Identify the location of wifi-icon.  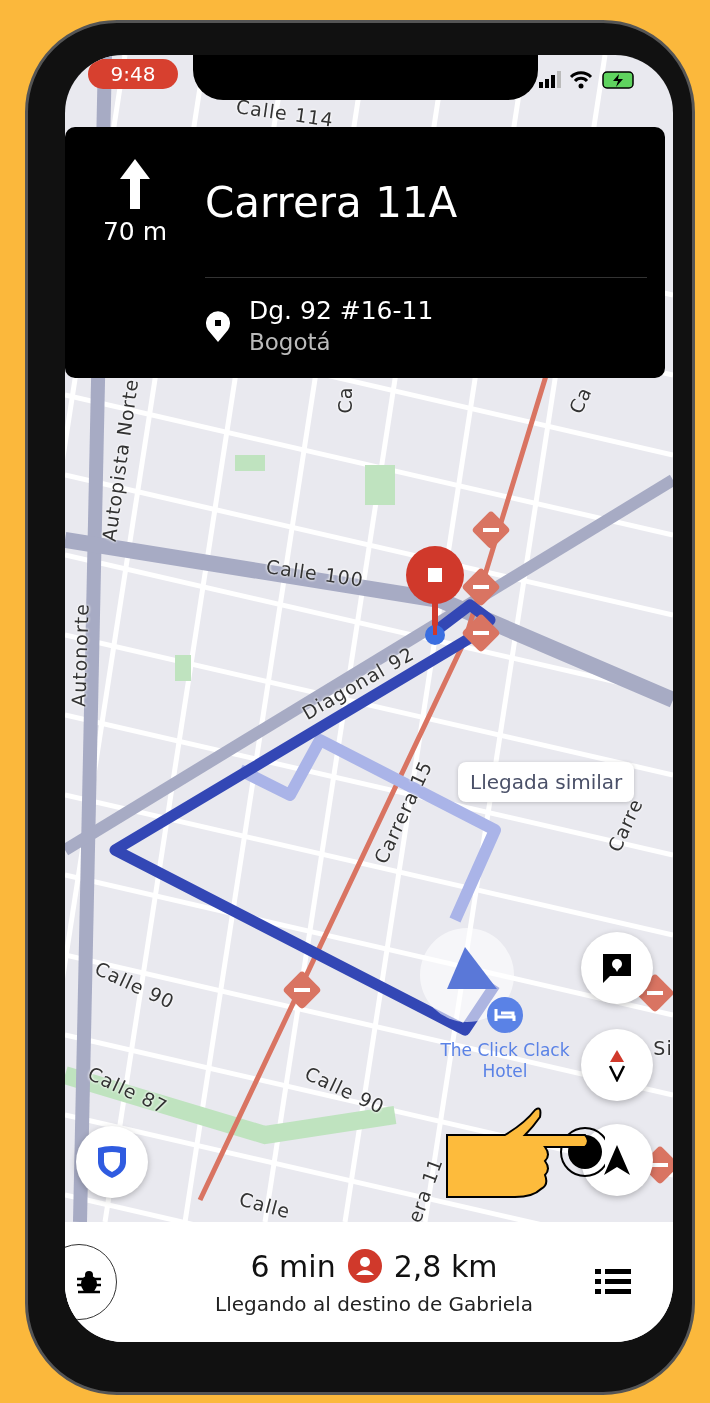
(581, 80).